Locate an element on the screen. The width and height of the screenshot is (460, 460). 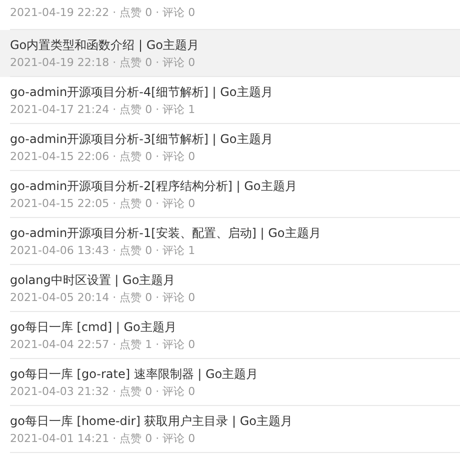
post-meta: 2021-04-19 22:22 · 点赞 0 · 评论 0 is located at coordinates (103, 13).